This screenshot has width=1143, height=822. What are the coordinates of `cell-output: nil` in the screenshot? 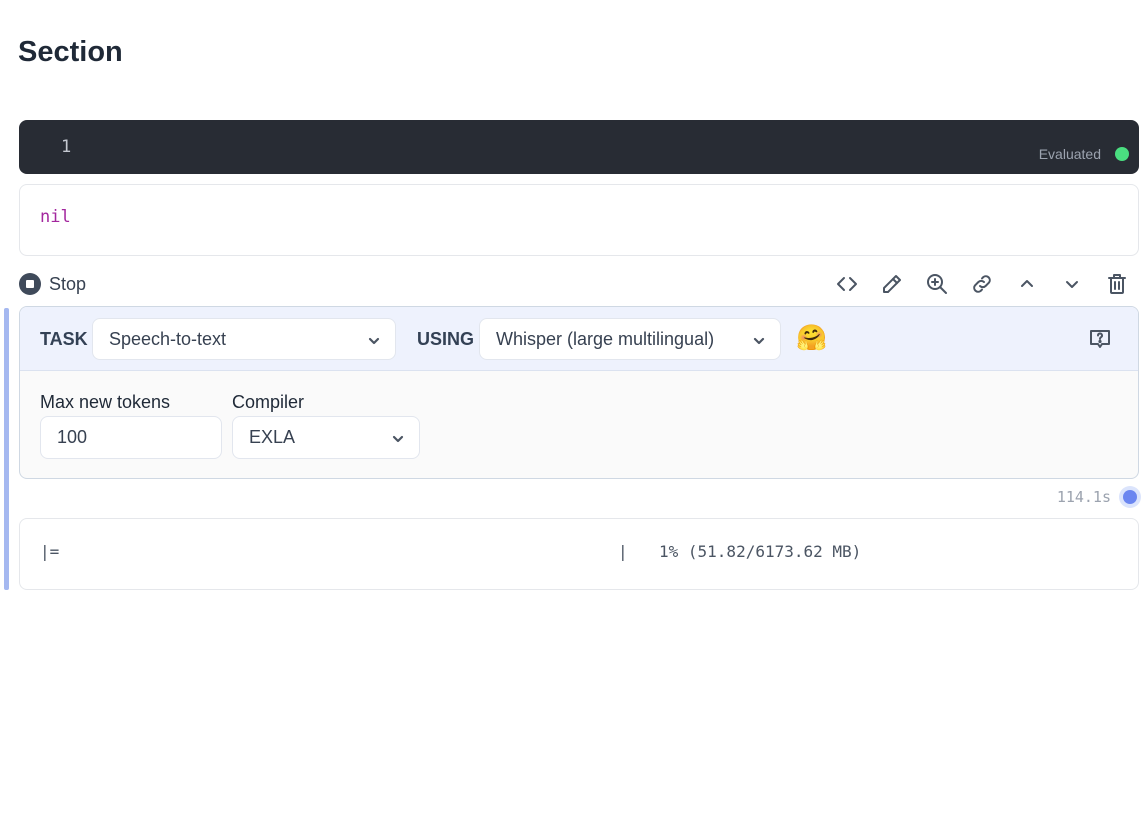 It's located at (579, 220).